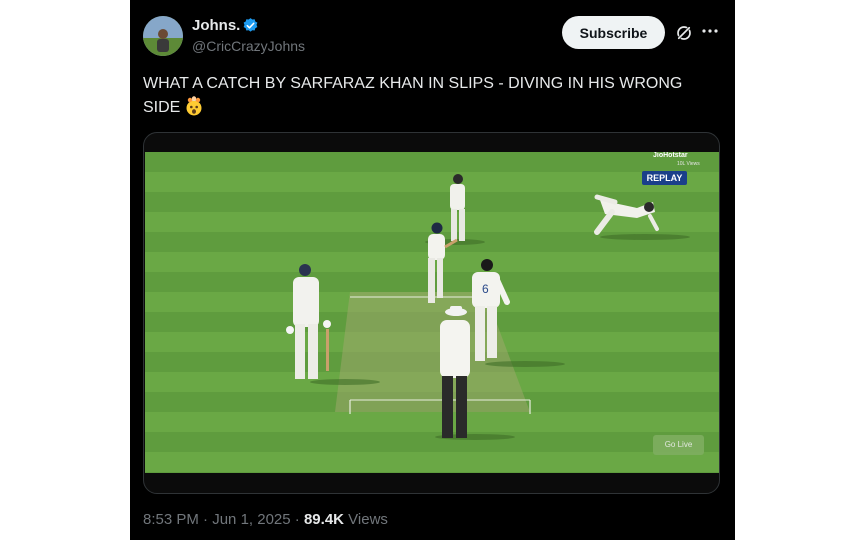 This screenshot has height=540, width=864. I want to click on broadcaster-logo: JioHotstar, so click(670, 155).